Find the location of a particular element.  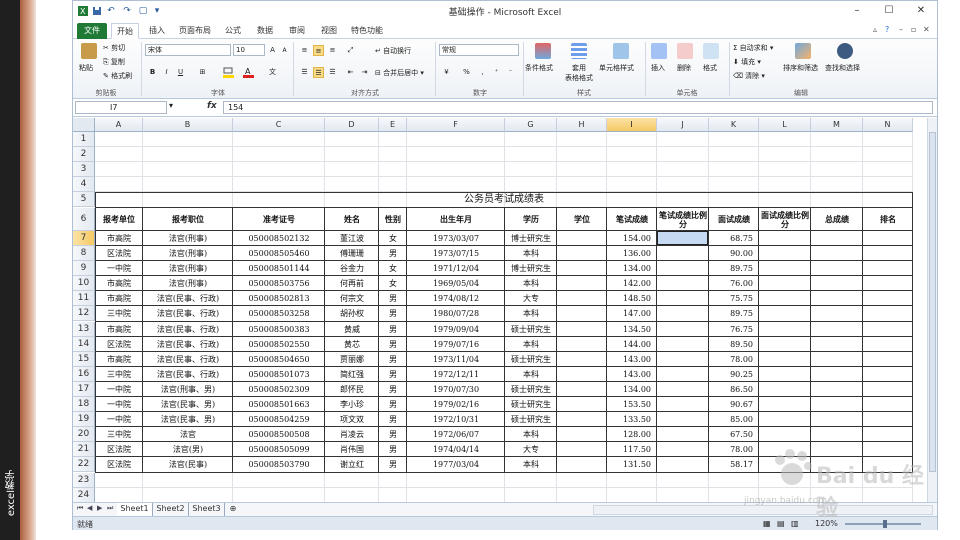

formula-input: 154 is located at coordinates (578, 107).